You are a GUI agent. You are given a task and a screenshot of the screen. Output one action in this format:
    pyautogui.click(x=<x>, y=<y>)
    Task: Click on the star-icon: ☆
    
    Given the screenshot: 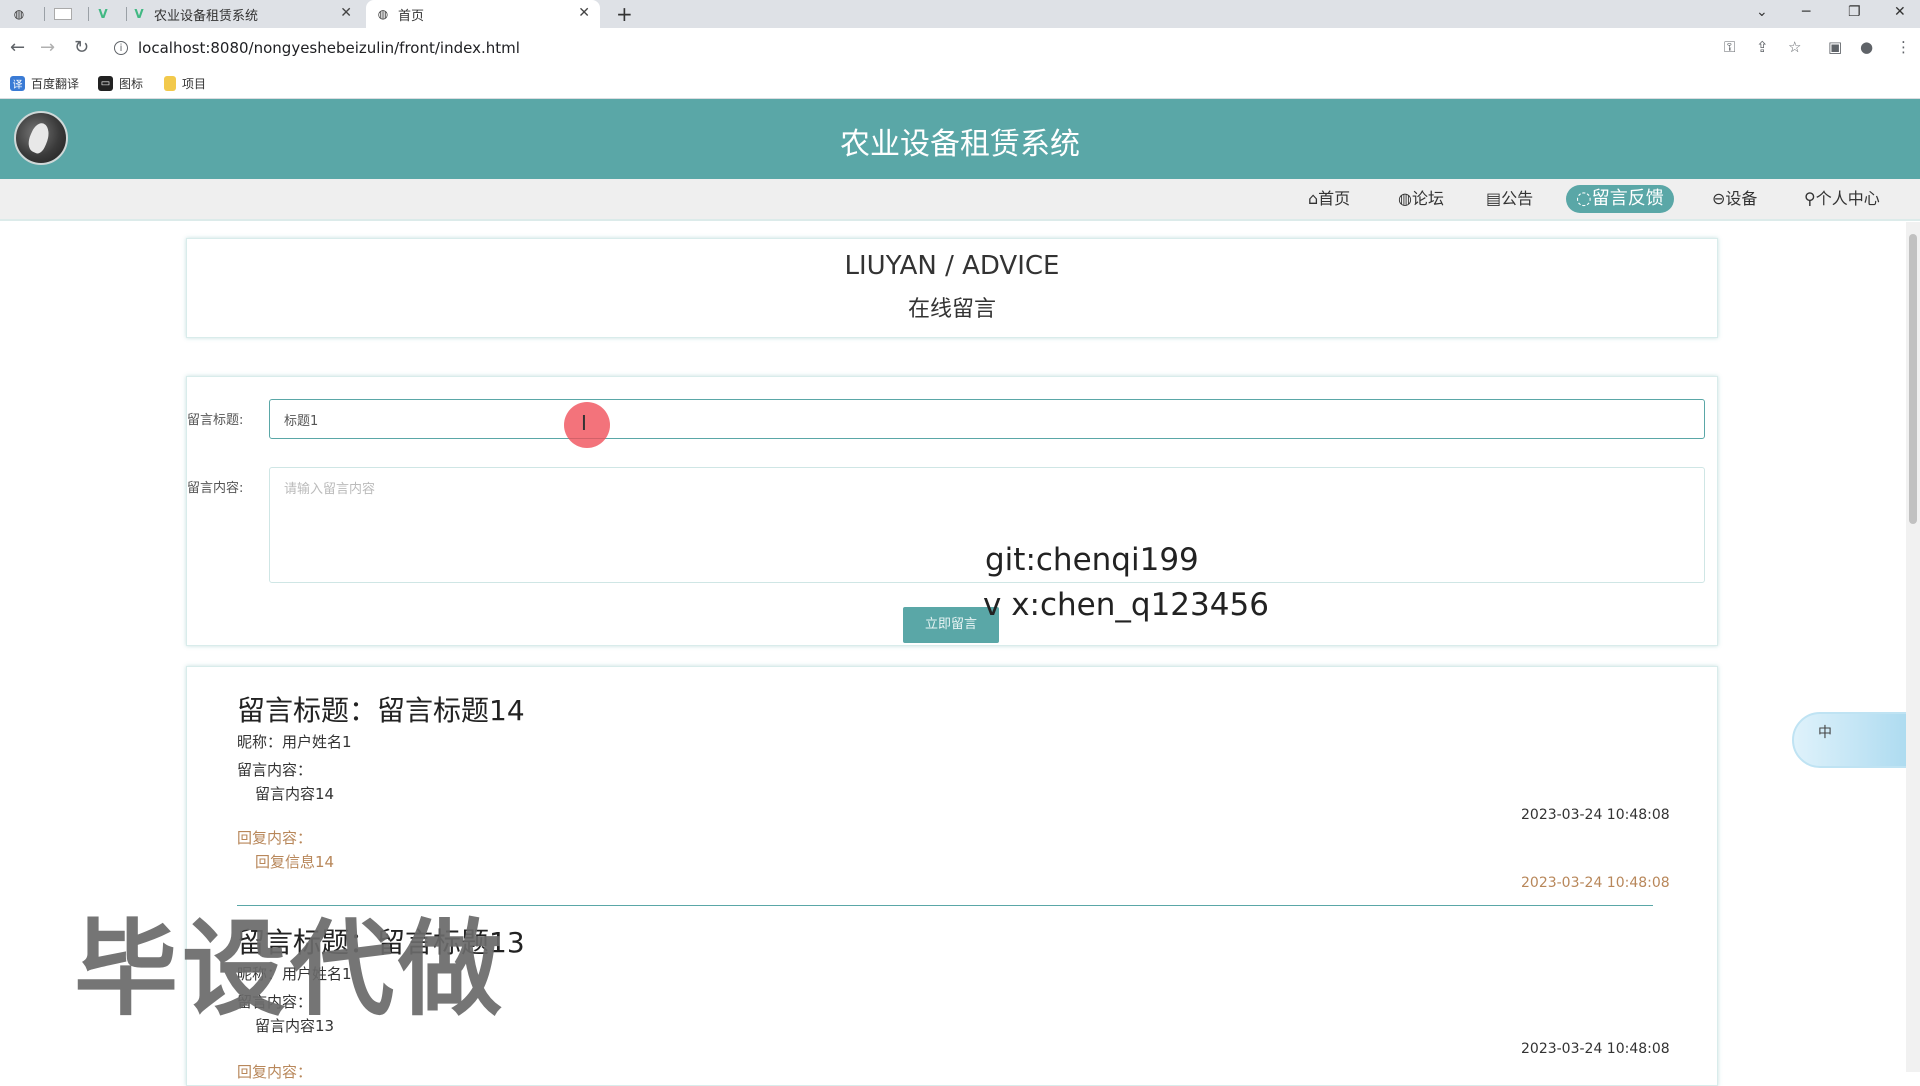 What is the action you would take?
    pyautogui.click(x=1794, y=47)
    